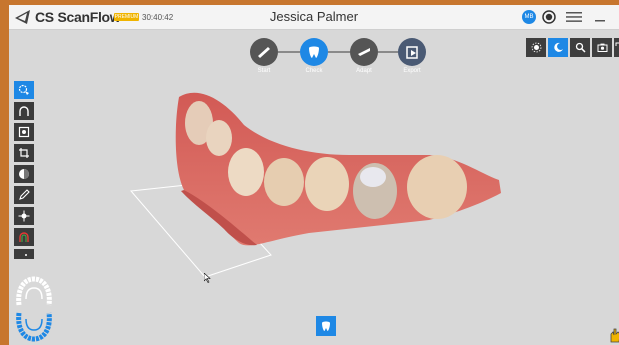  Describe the element at coordinates (549, 17) in the screenshot. I see `record-icon` at that location.